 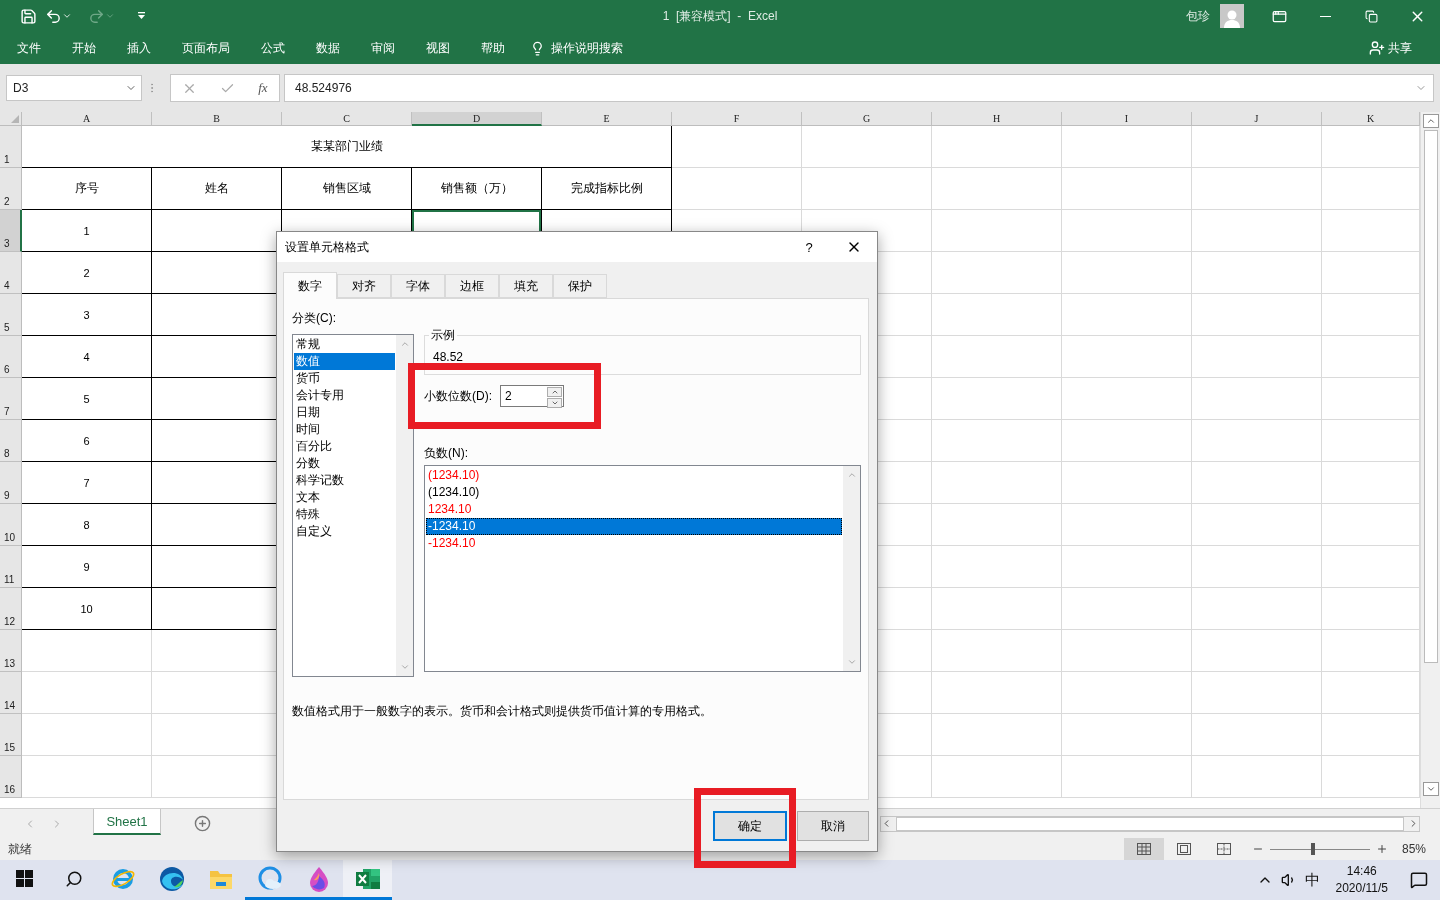 What do you see at coordinates (997, 119) in the screenshot?
I see `column-header: H` at bounding box center [997, 119].